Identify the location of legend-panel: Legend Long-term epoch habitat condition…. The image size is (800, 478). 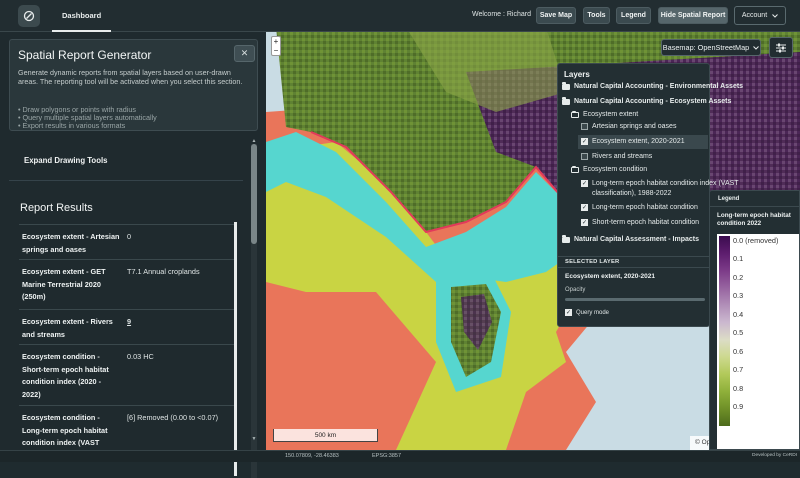
(754, 320).